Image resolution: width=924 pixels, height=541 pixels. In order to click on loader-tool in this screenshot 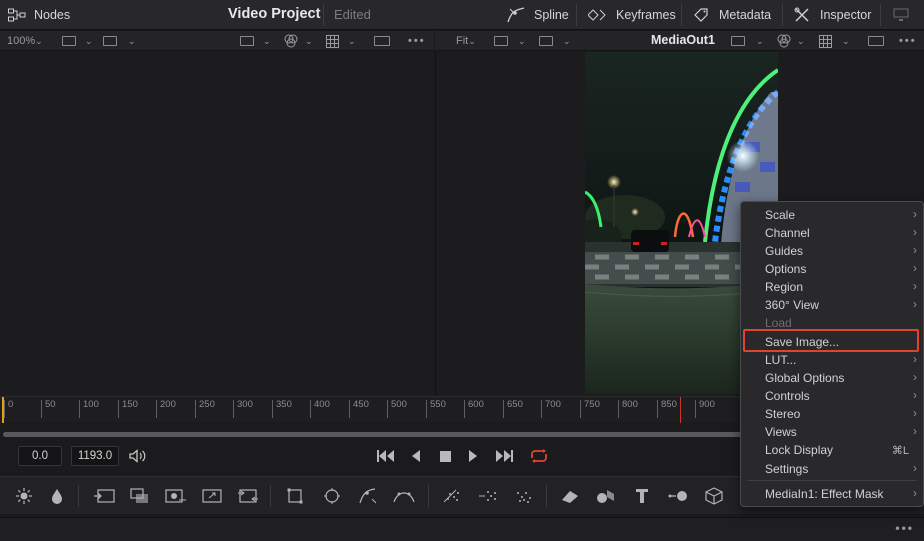, I will do `click(104, 496)`.